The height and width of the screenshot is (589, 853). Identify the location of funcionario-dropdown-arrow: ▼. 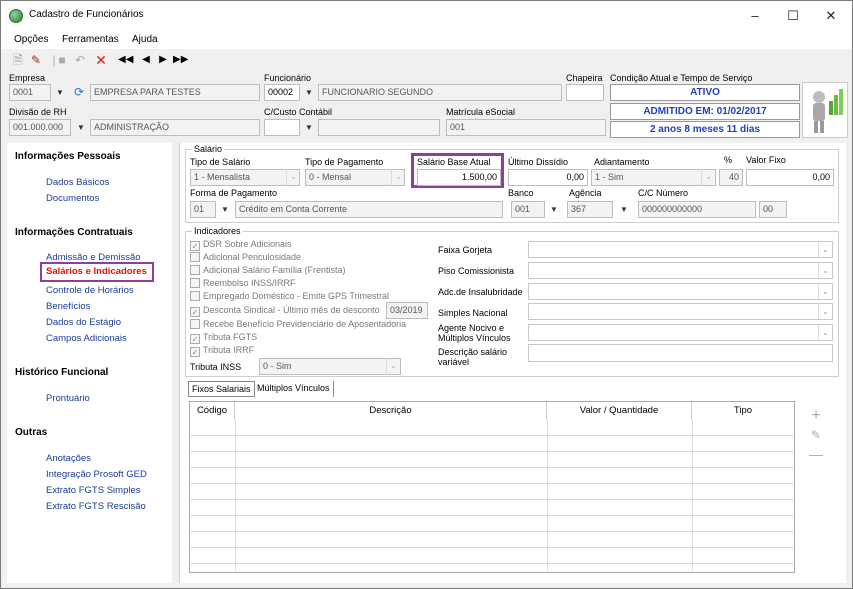
(309, 92).